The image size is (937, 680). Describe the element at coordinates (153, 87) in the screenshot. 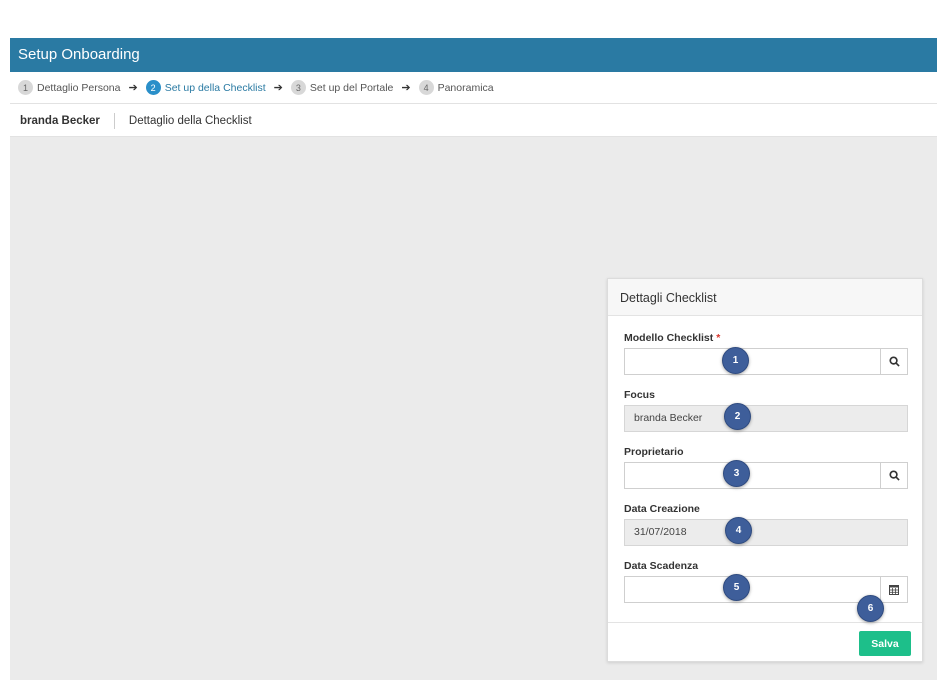

I see `step-number: 2` at that location.